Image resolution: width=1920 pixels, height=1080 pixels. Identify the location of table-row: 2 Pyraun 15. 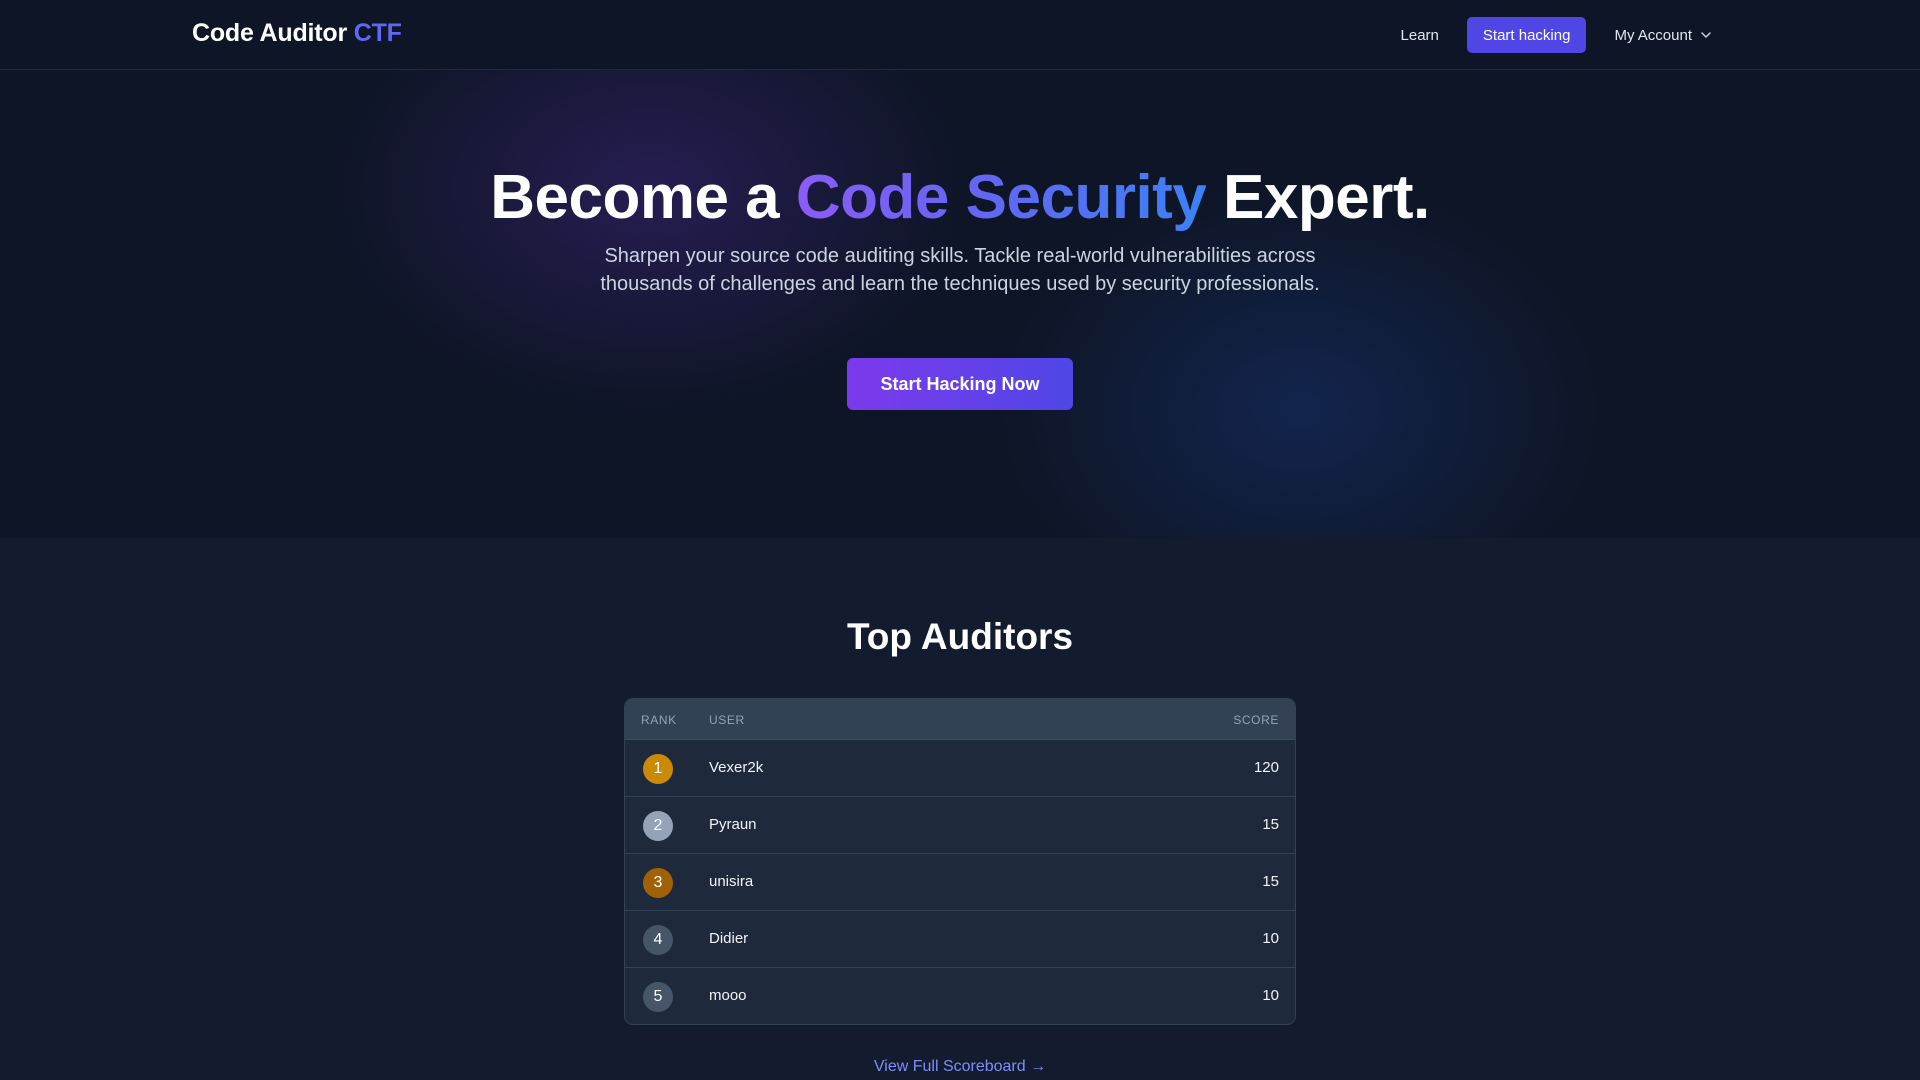
(960, 825).